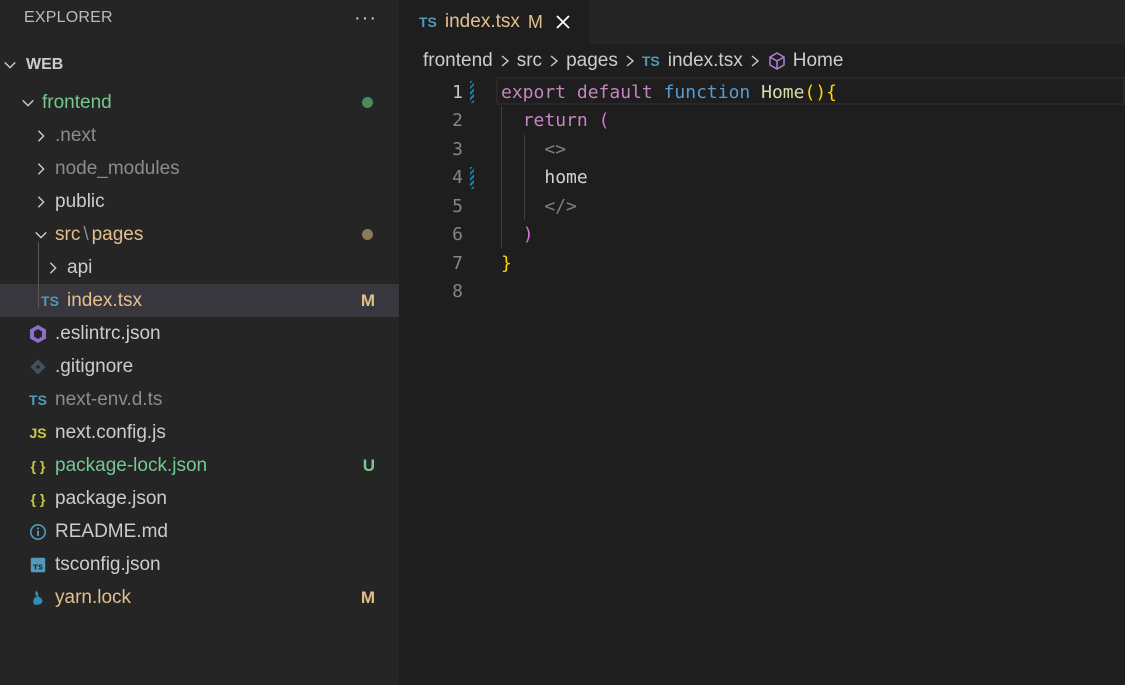 The width and height of the screenshot is (1125, 685). I want to click on code-text: home, so click(544, 178).